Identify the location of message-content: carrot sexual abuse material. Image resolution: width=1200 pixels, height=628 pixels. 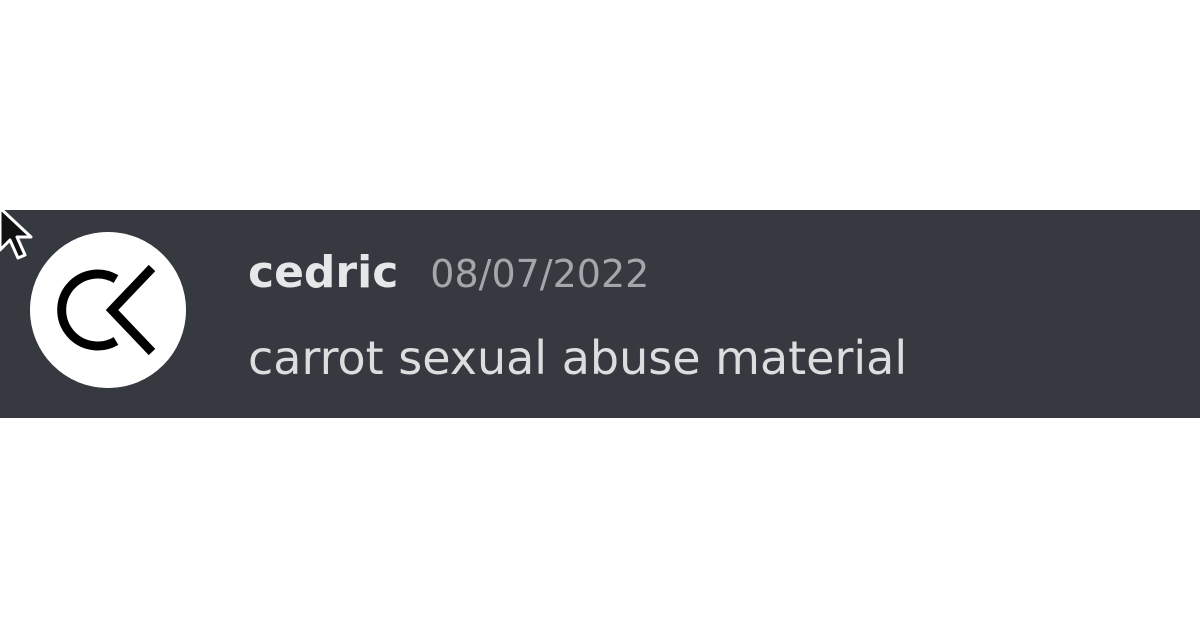
(578, 358).